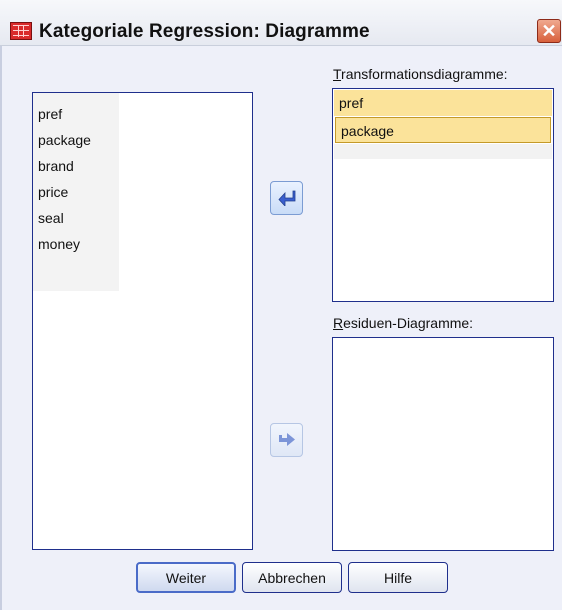 The height and width of the screenshot is (610, 562). I want to click on cancel-button: Abbrechen, so click(292, 577).